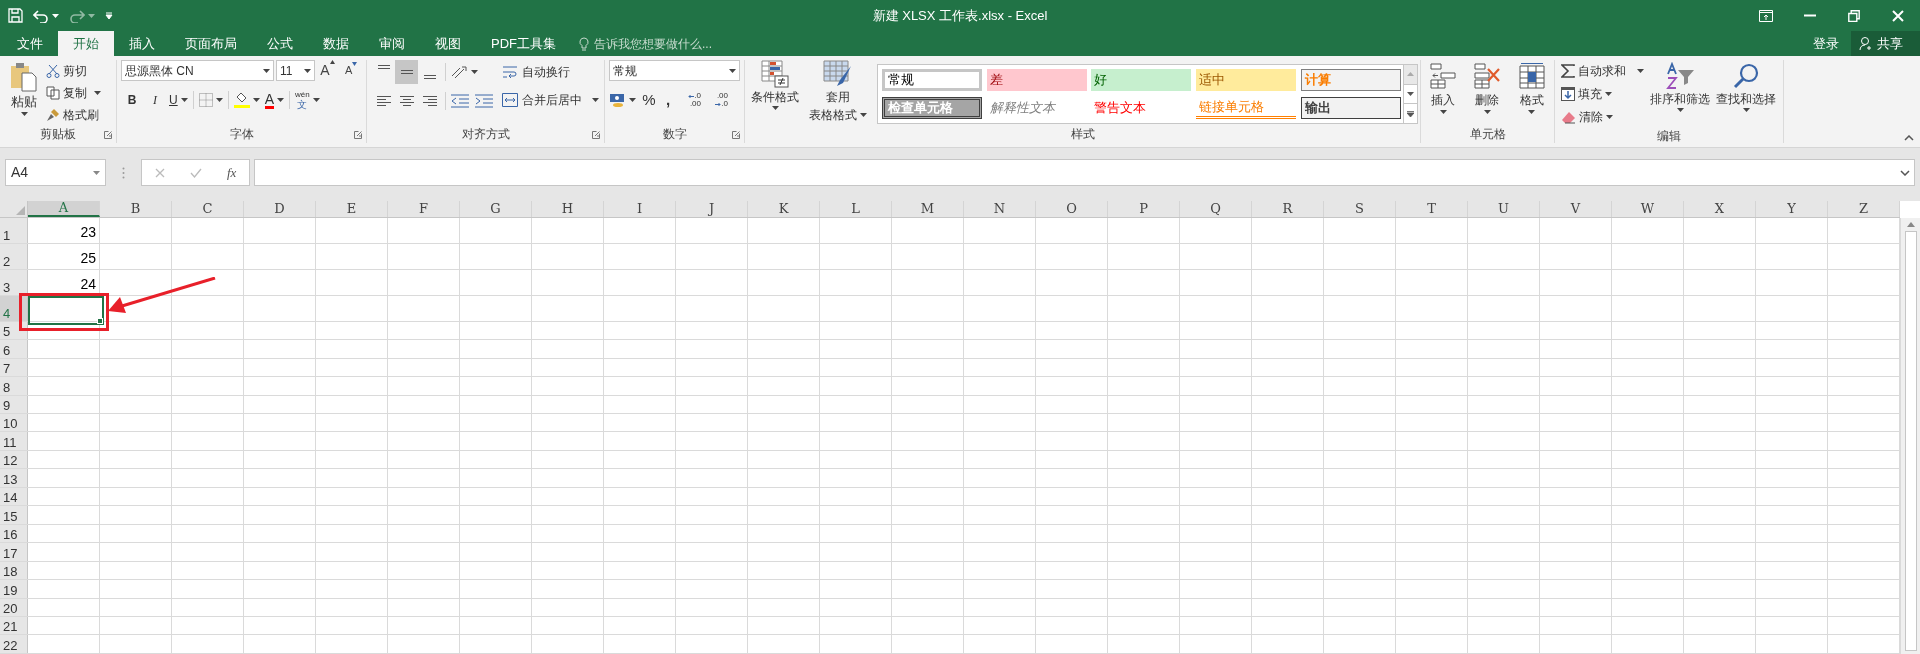 This screenshot has width=1920, height=654. I want to click on column-header: A, so click(64, 209).